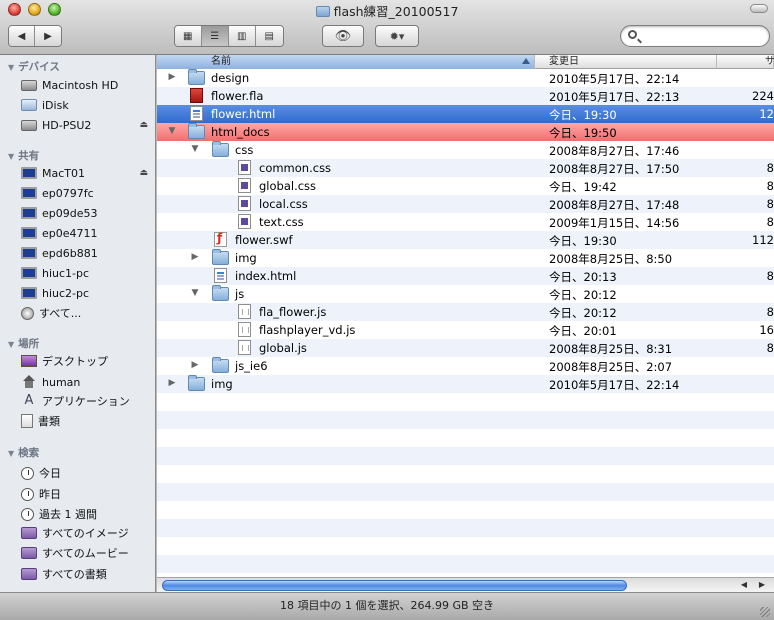 The image size is (774, 620). I want to click on column-name: 名前, so click(346, 62).